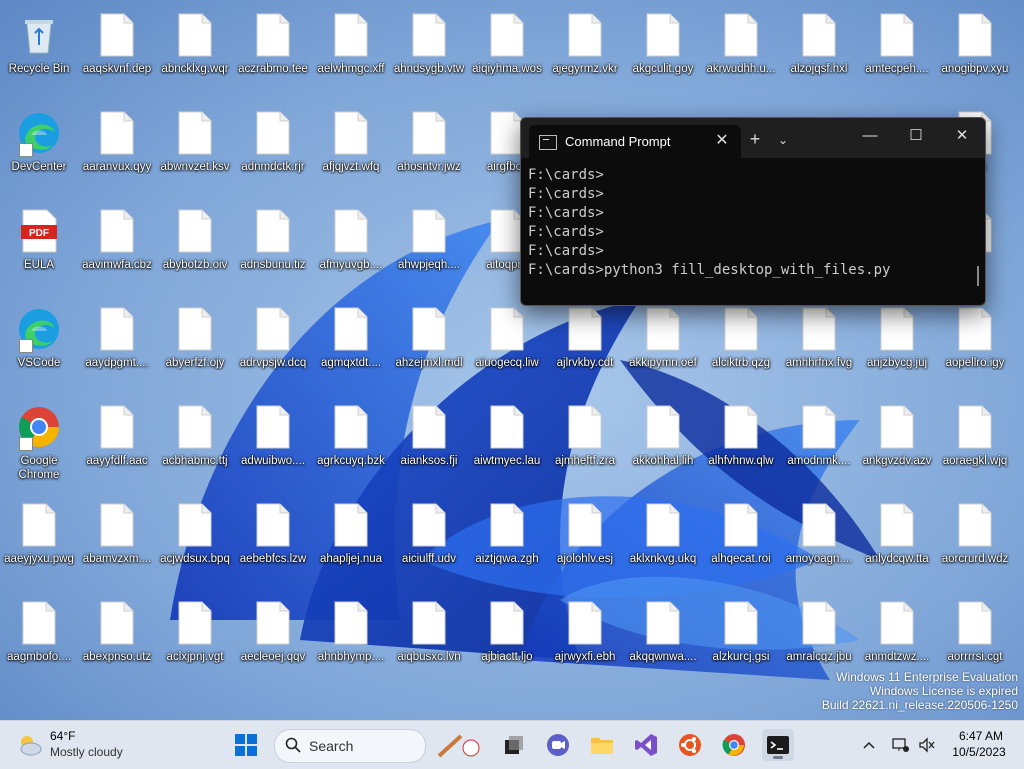 This screenshot has height=769, width=1024. What do you see at coordinates (351, 147) in the screenshot?
I see `desktop-icon: afjqjvzt.wfq` at bounding box center [351, 147].